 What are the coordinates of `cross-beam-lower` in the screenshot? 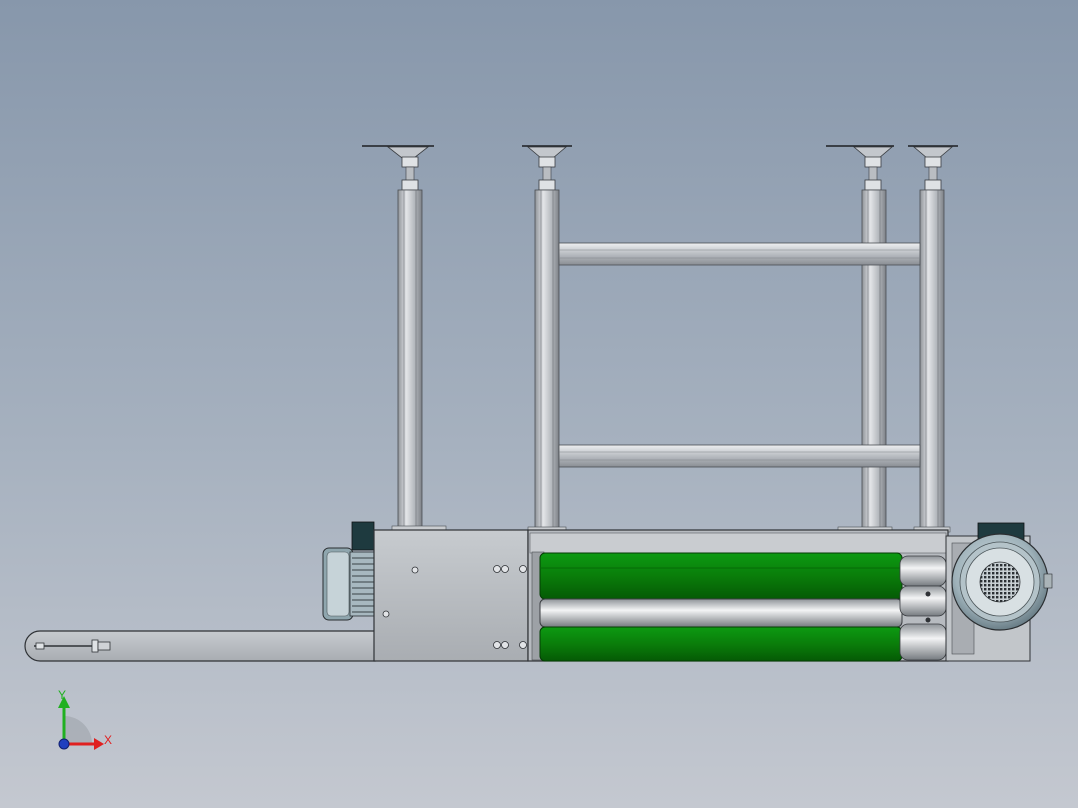 It's located at (739, 456).